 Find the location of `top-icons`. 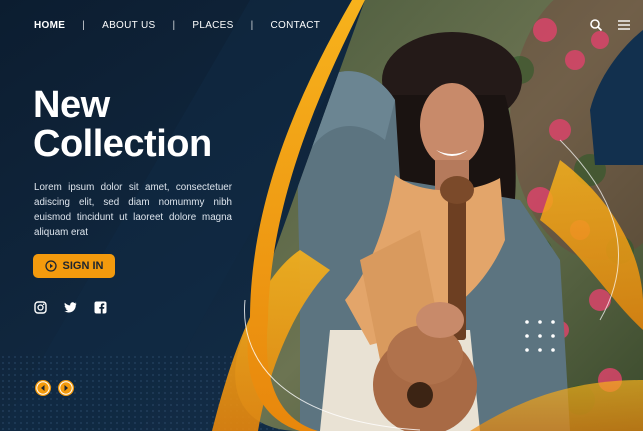

top-icons is located at coordinates (610, 25).